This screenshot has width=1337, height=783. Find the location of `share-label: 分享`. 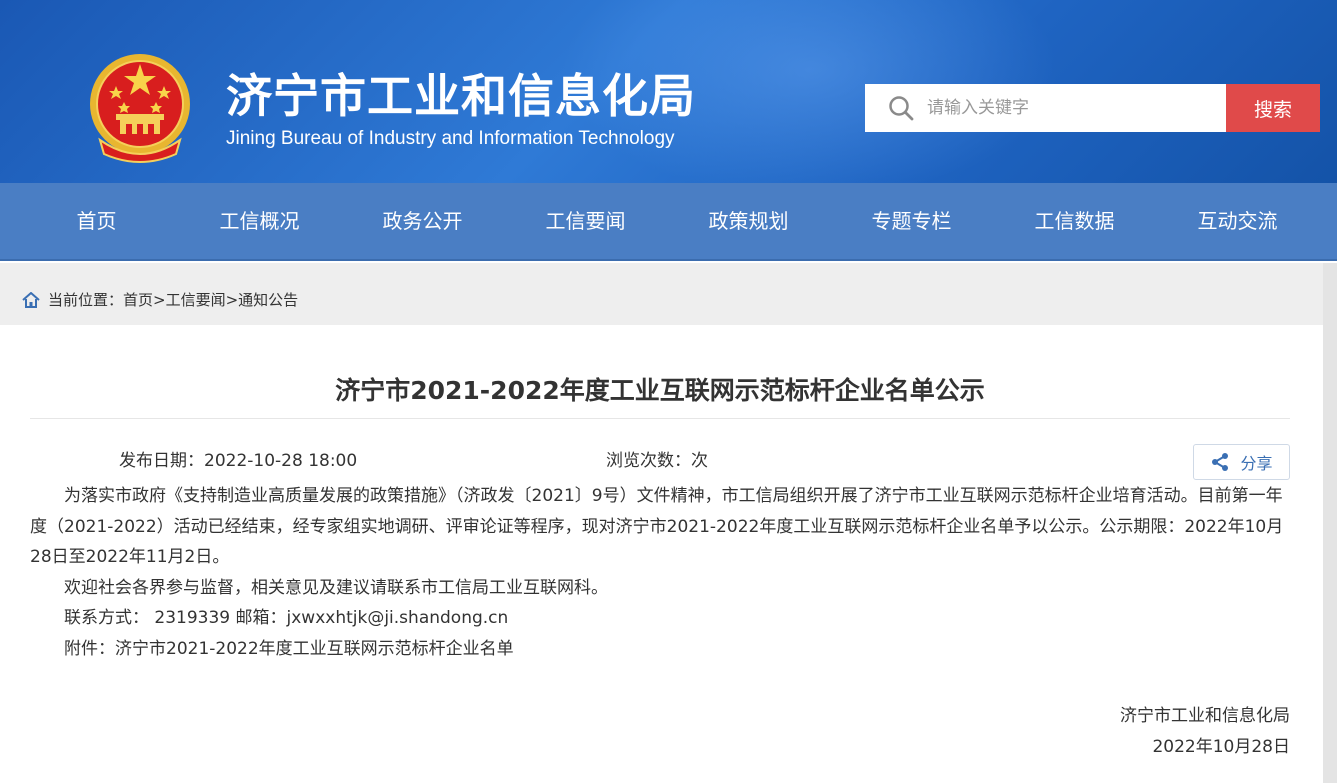

share-label: 分享 is located at coordinates (1256, 463).